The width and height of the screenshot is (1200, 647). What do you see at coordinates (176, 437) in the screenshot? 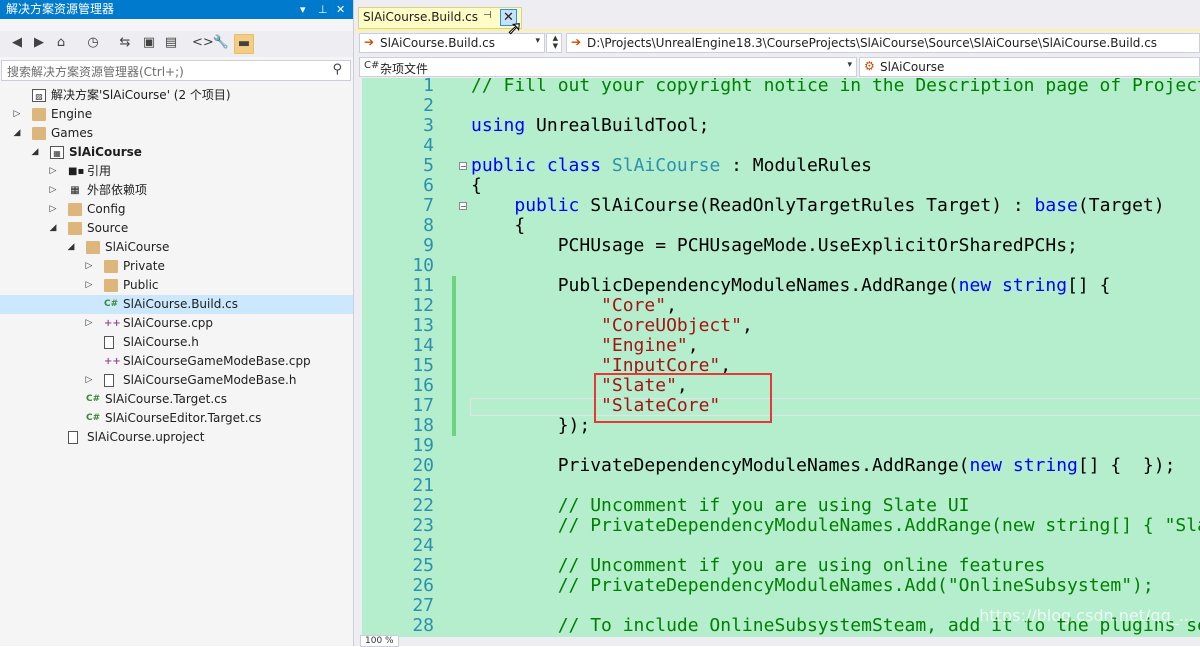
I see `tree-item: SlAiCourse.uproject` at bounding box center [176, 437].